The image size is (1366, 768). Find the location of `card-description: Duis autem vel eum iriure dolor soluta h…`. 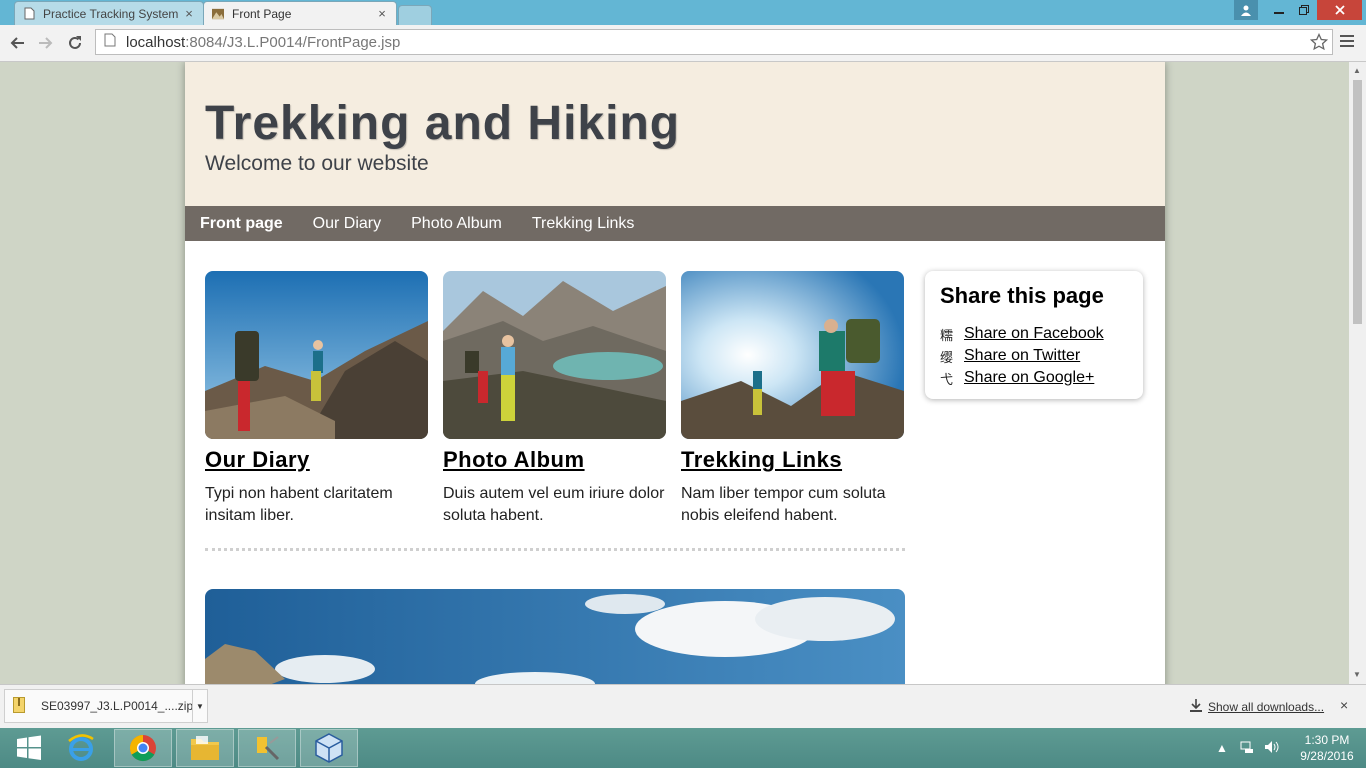

card-description: Duis autem vel eum iriure dolor soluta h… is located at coordinates (554, 504).